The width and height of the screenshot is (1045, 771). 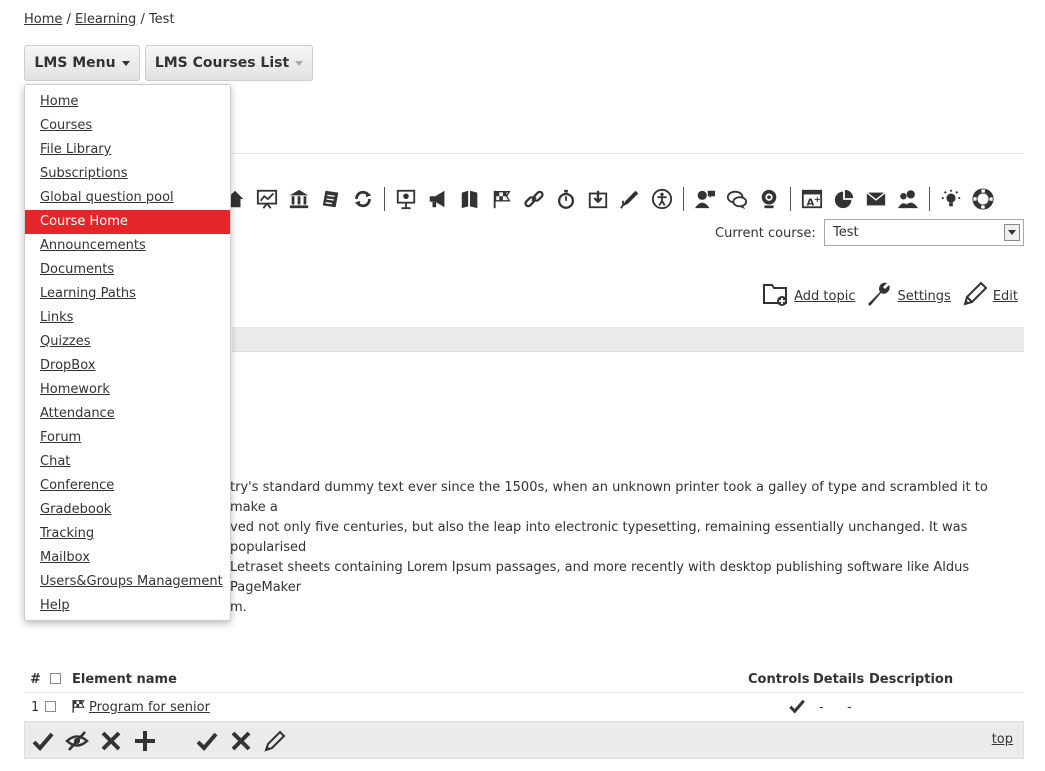 What do you see at coordinates (127, 558) in the screenshot?
I see `menu-item-mailbox: Mailbox` at bounding box center [127, 558].